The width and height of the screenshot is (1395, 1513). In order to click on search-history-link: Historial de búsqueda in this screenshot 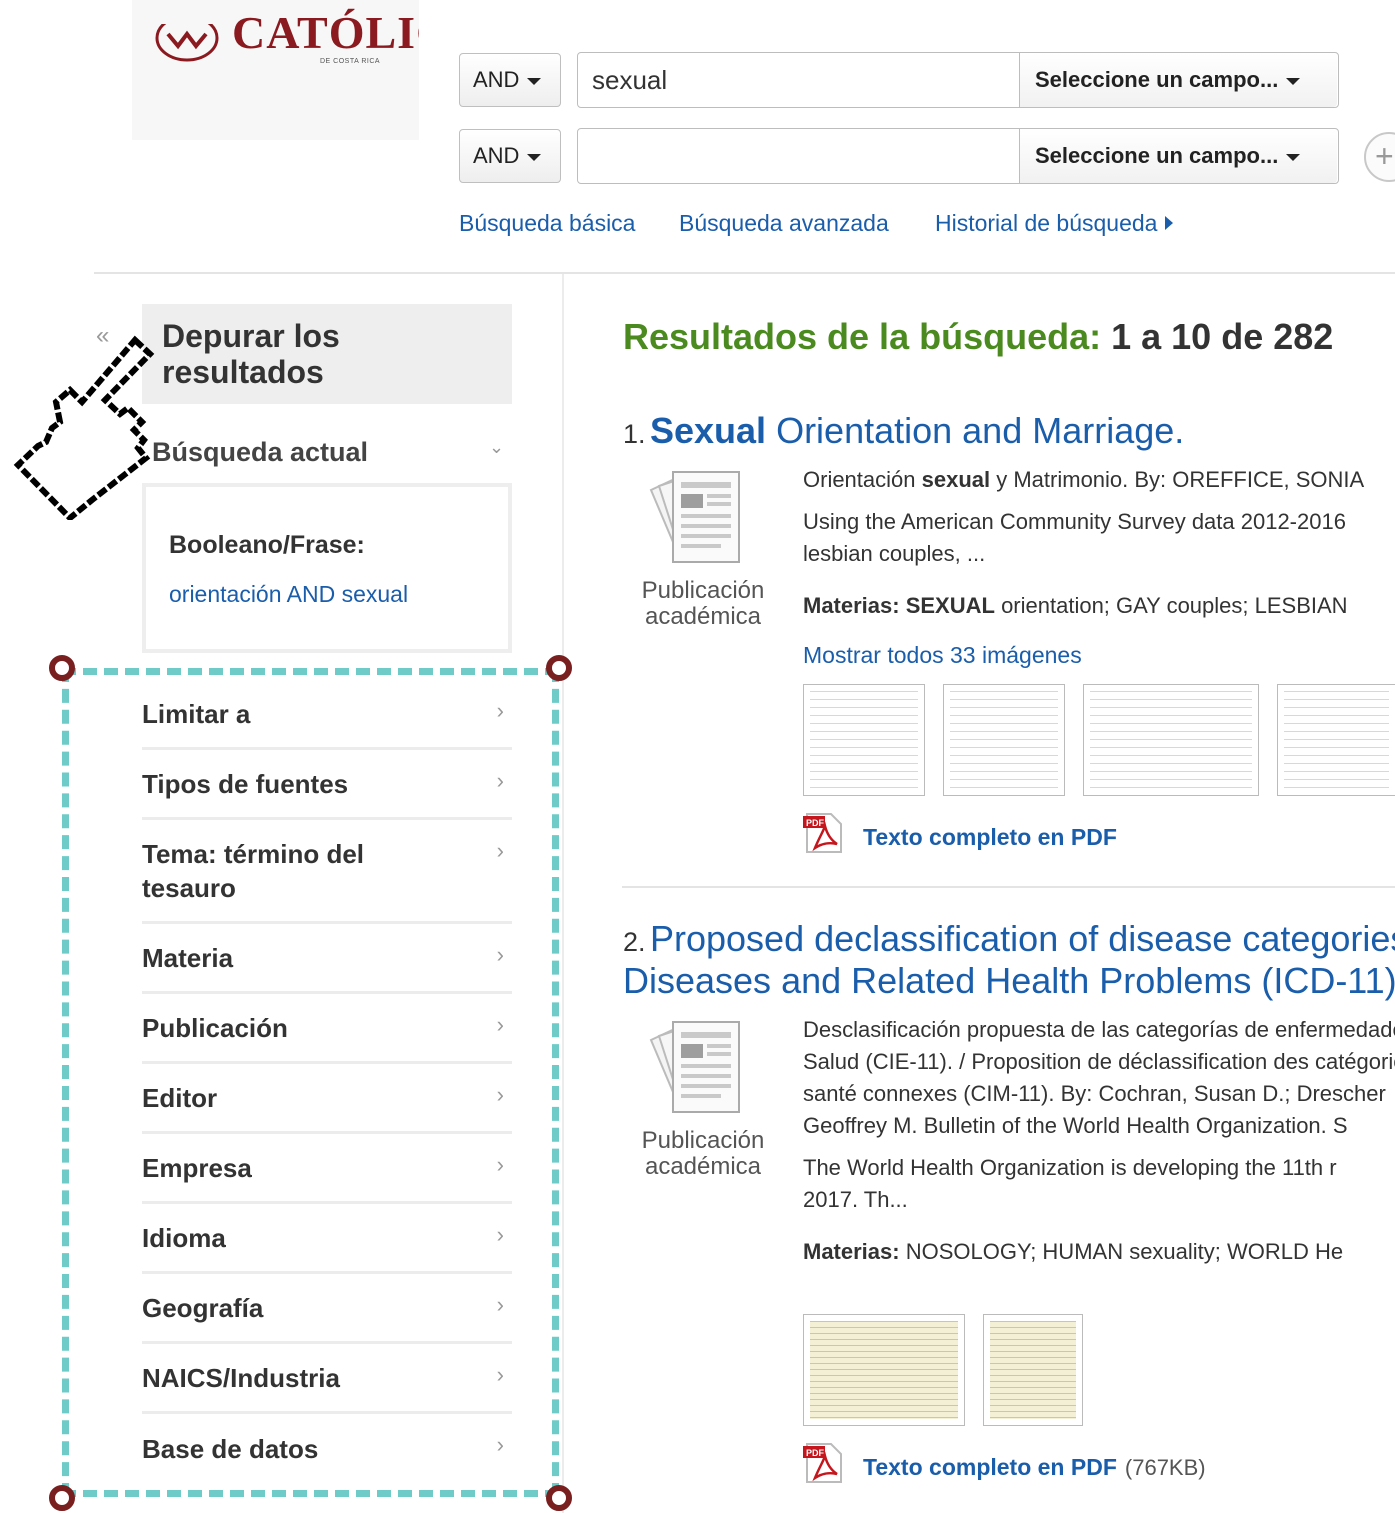, I will do `click(1054, 223)`.